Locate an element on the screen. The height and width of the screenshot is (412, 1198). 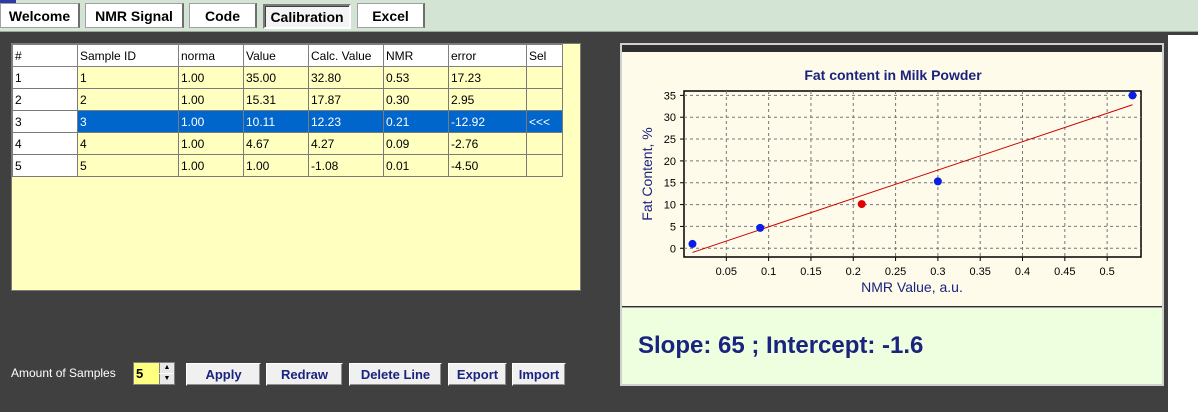
y-tick-label: 35 is located at coordinates (670, 96).